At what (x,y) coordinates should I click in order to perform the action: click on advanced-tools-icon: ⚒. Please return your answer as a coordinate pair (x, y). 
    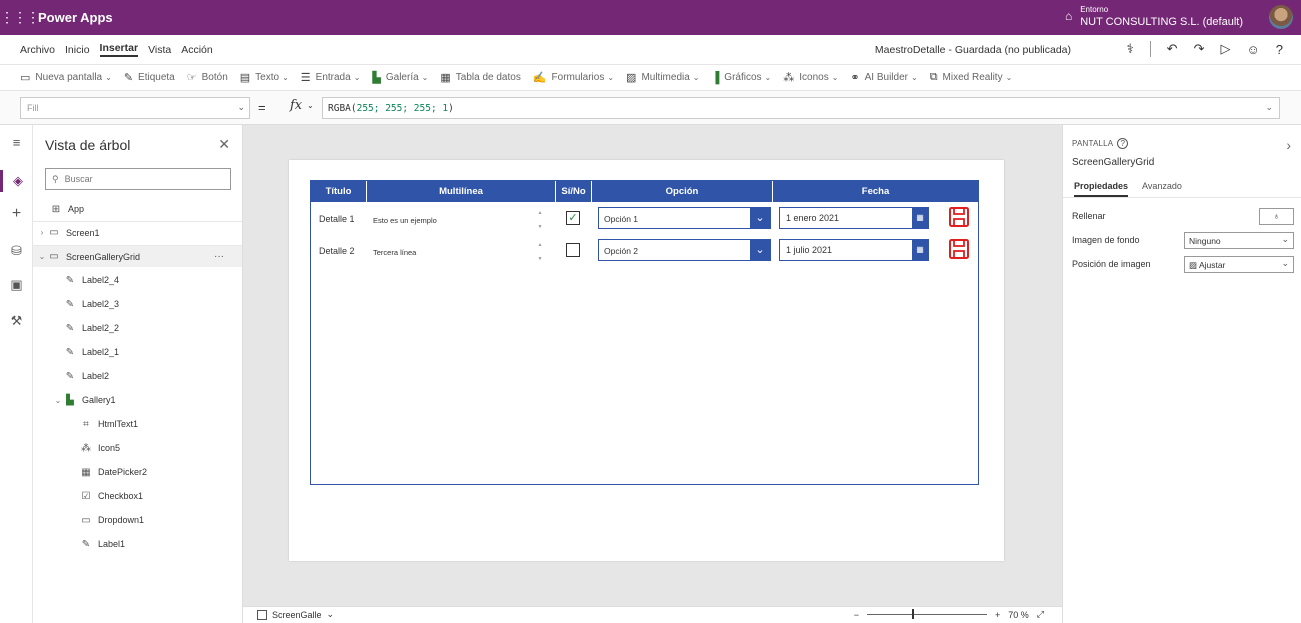
    Looking at the image, I should click on (16, 321).